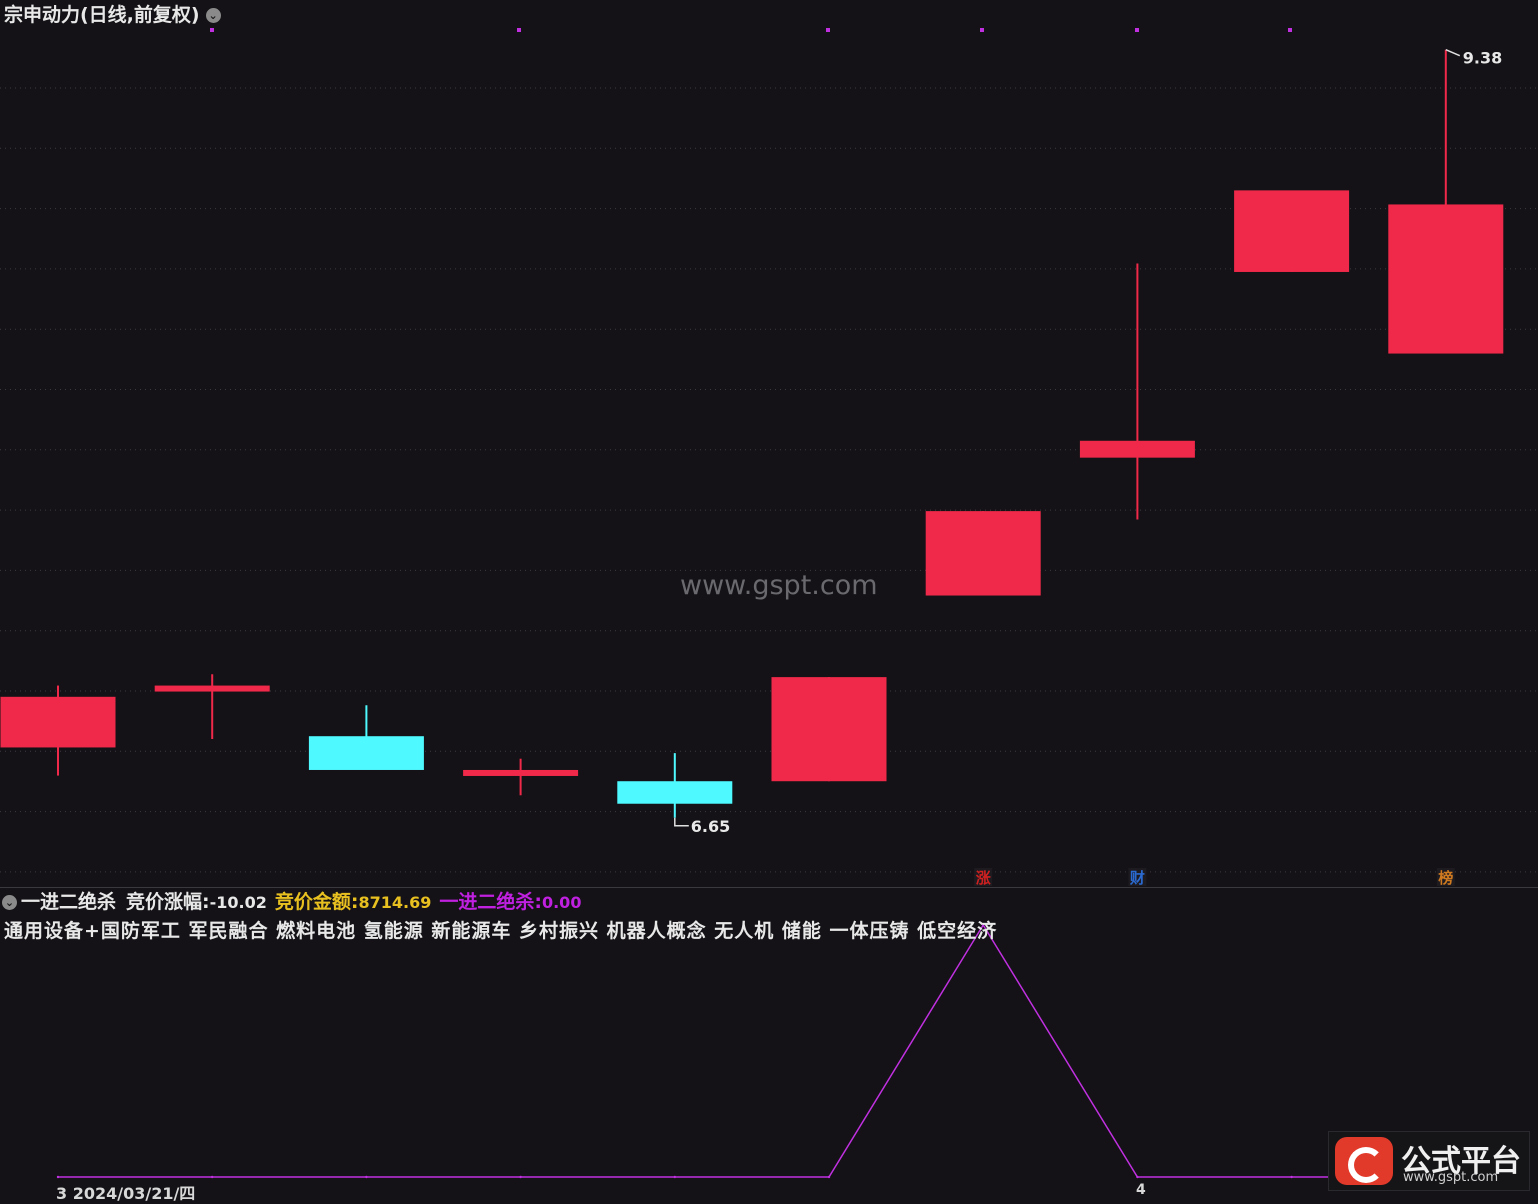 The image size is (1538, 1204). Describe the element at coordinates (1137, 878) in the screenshot. I see `event-marker-label: 财` at that location.